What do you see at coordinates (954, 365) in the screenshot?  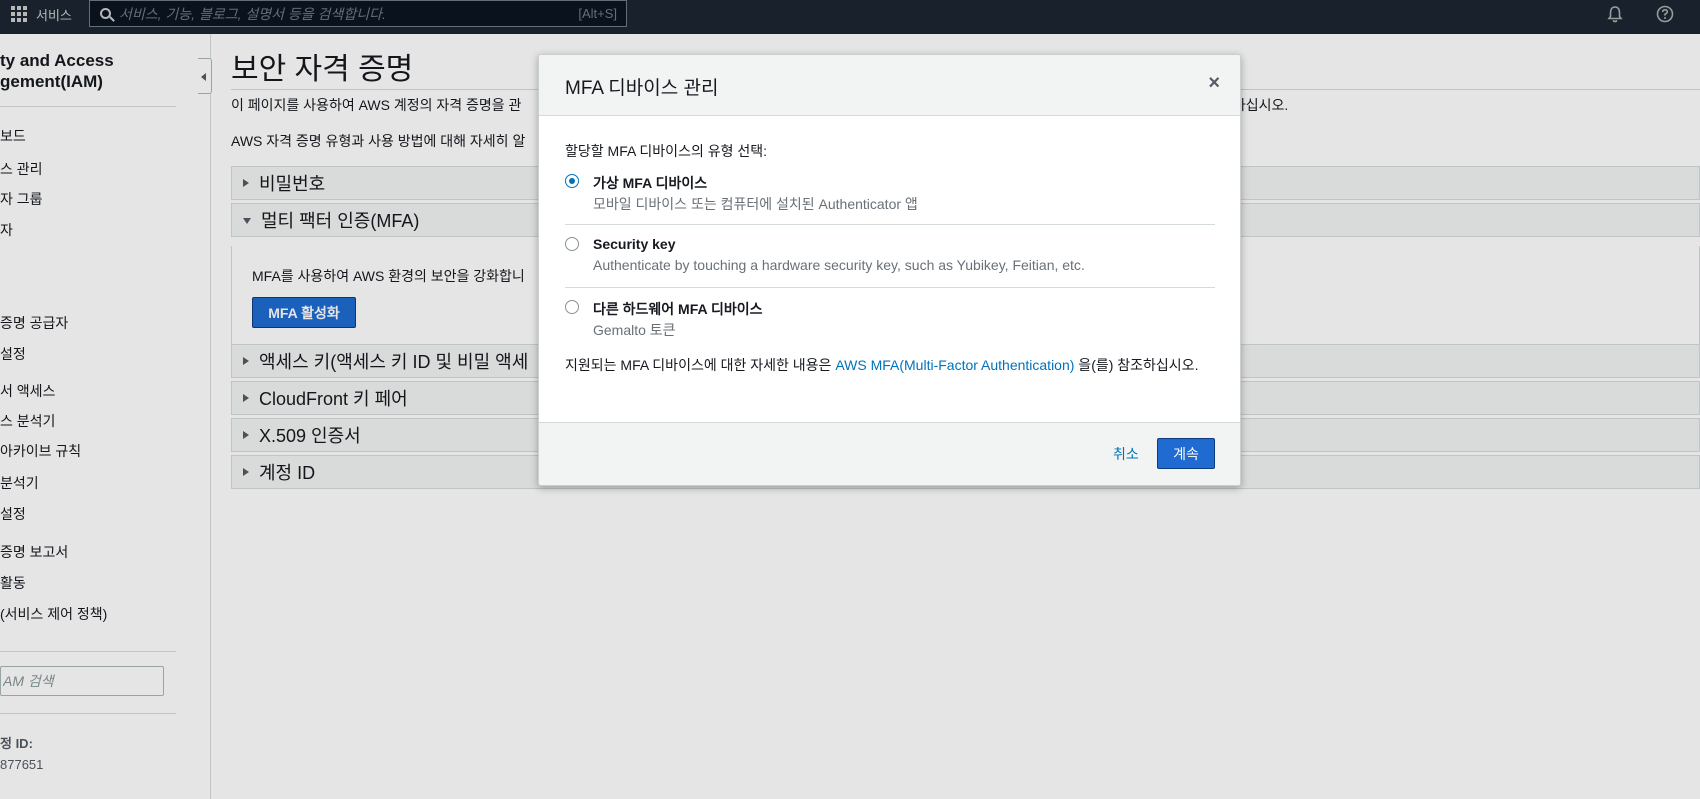 I see `aws-mfa-link: AWS MFA(Multi-Factor Authentication)` at bounding box center [954, 365].